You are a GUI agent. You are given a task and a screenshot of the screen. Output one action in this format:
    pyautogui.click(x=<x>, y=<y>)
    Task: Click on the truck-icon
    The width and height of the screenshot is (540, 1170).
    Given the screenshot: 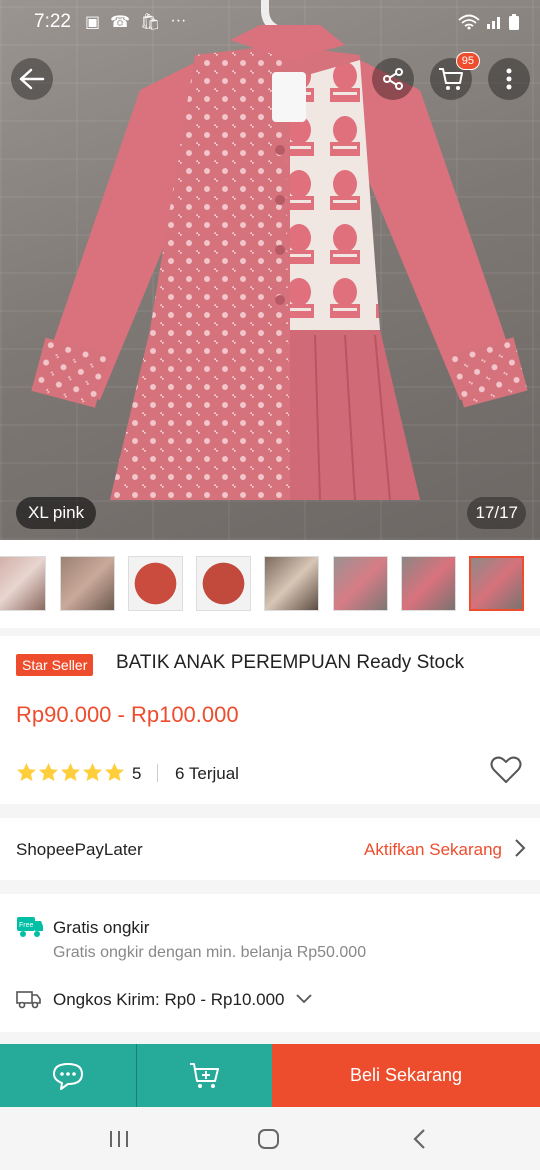 What is the action you would take?
    pyautogui.click(x=28, y=1000)
    